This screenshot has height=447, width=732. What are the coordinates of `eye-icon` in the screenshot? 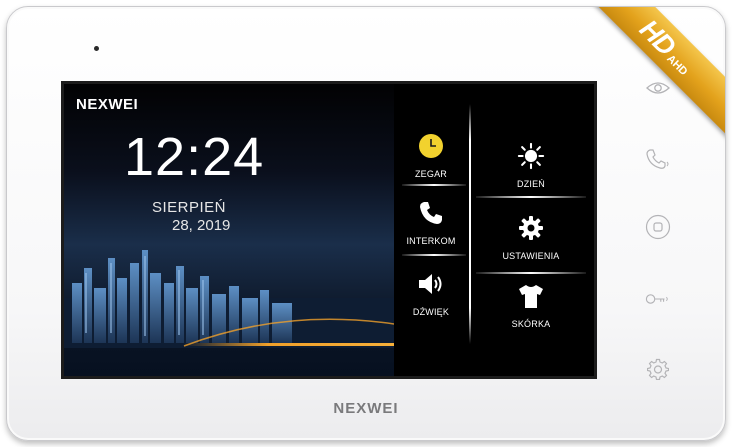 It's located at (658, 88).